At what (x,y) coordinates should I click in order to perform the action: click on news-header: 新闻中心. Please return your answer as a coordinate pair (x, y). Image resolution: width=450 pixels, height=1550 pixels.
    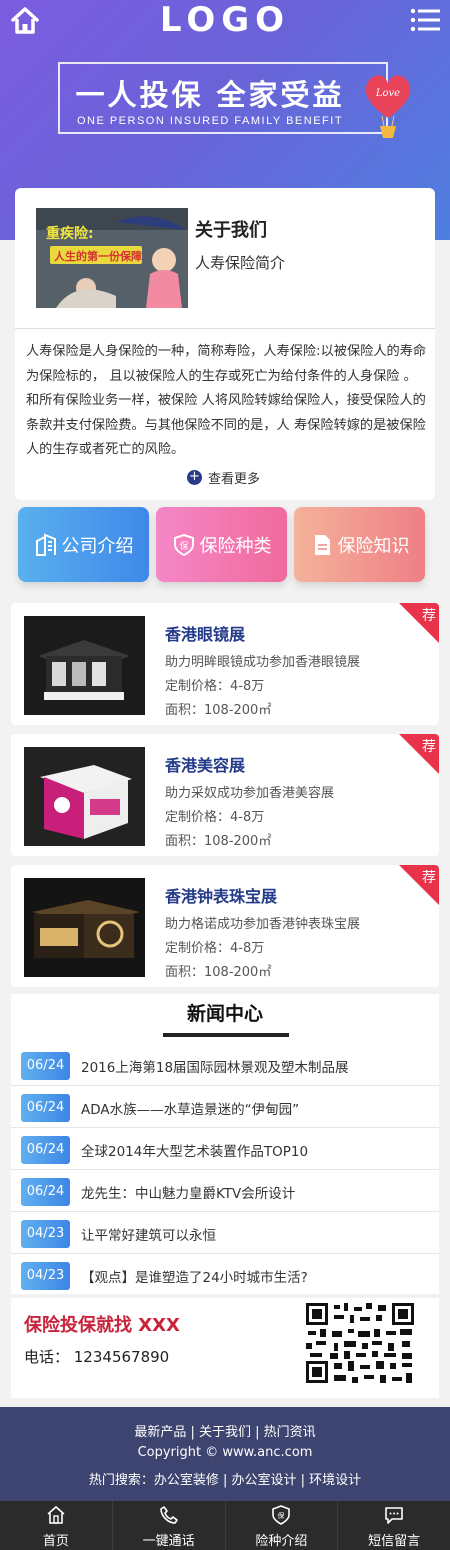
    Looking at the image, I should click on (225, 1018).